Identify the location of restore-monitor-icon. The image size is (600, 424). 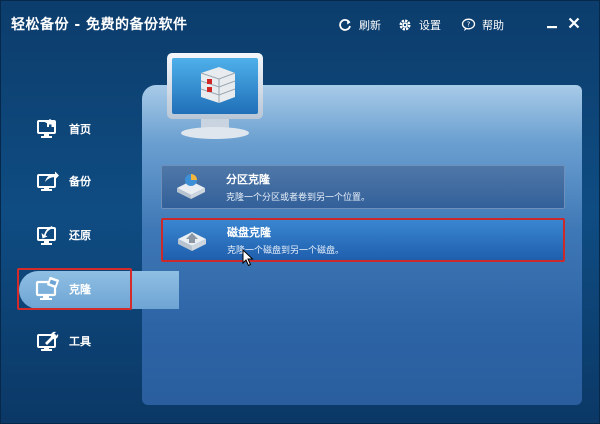
(48, 235).